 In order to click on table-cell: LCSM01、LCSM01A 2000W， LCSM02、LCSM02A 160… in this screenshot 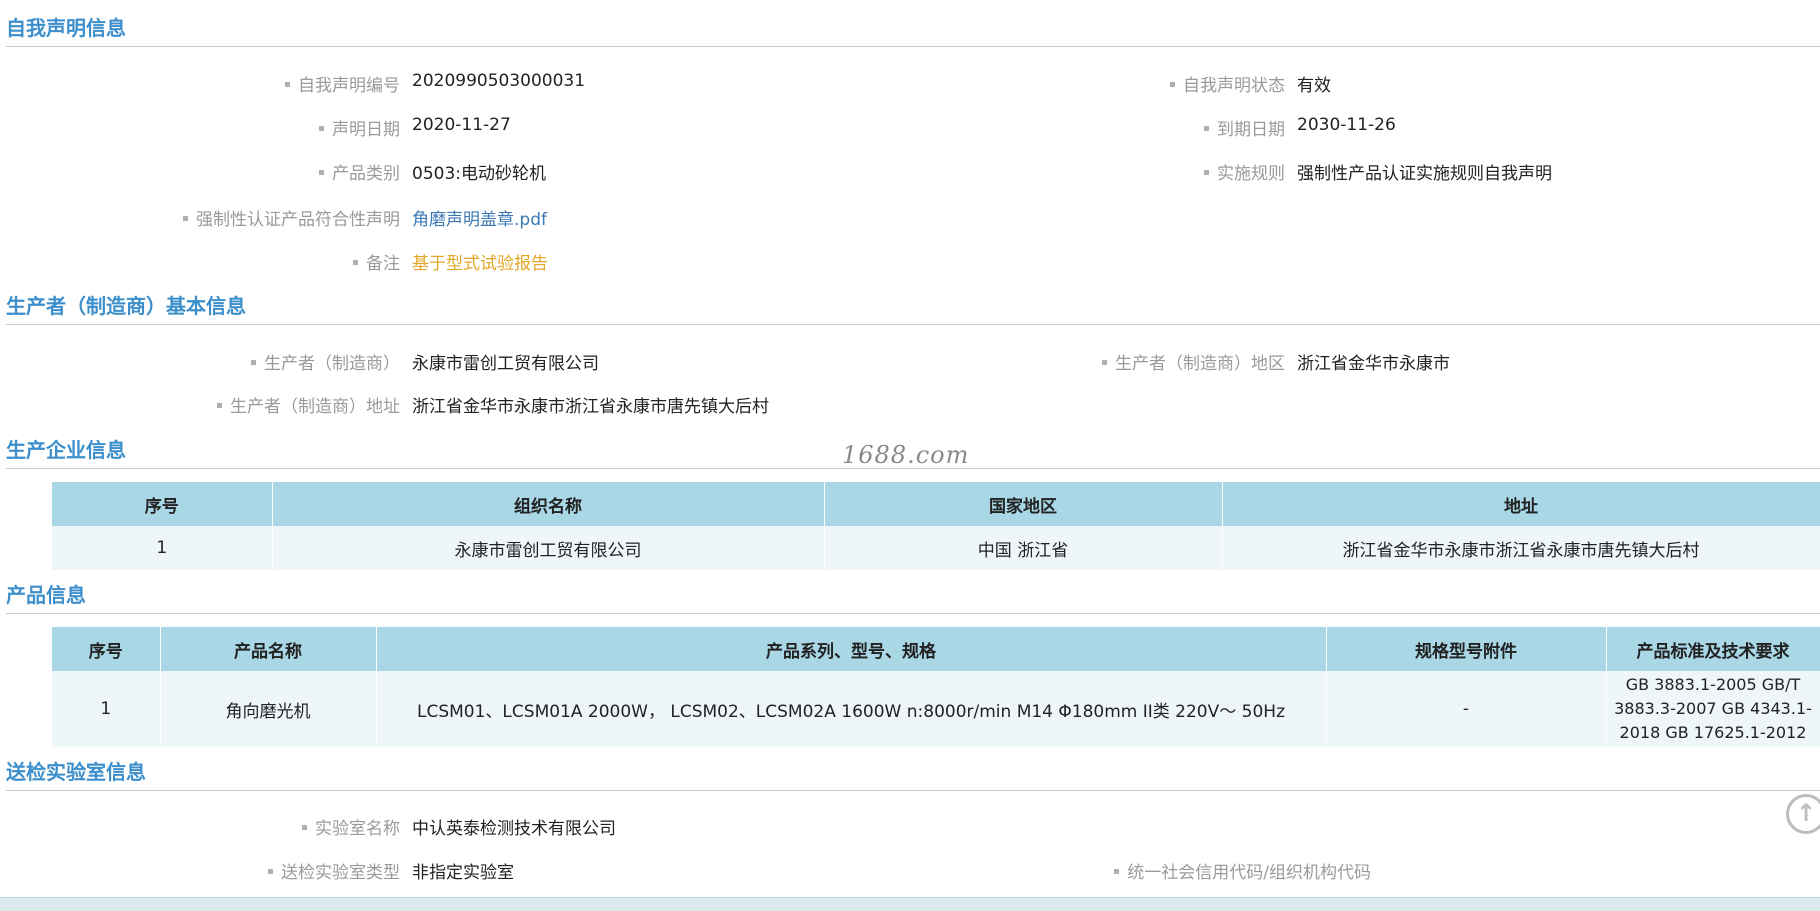, I will do `click(851, 709)`.